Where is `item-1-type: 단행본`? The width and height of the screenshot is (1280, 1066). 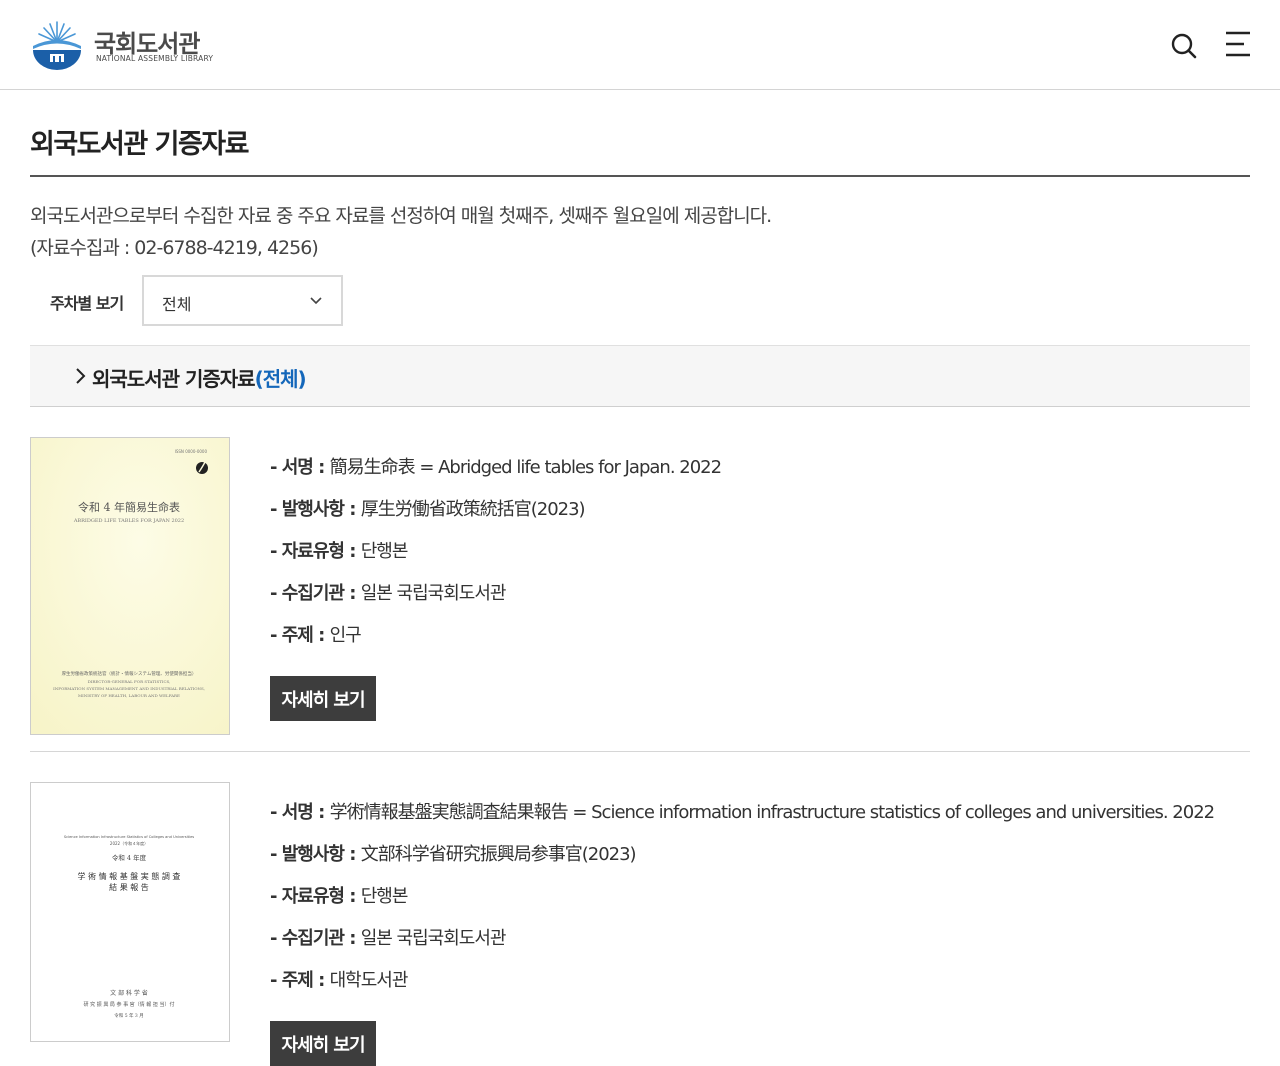 item-1-type: 단행본 is located at coordinates (384, 551).